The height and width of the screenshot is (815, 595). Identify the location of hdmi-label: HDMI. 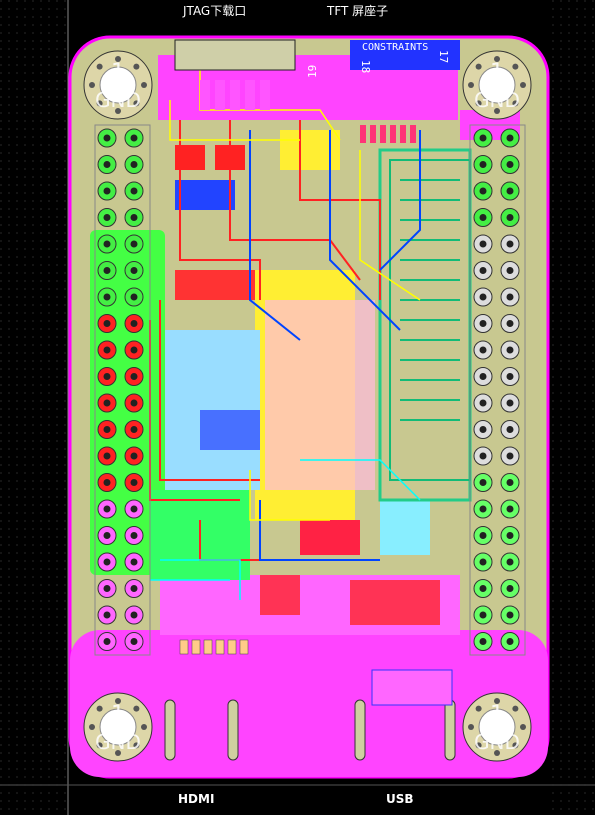
(196, 799).